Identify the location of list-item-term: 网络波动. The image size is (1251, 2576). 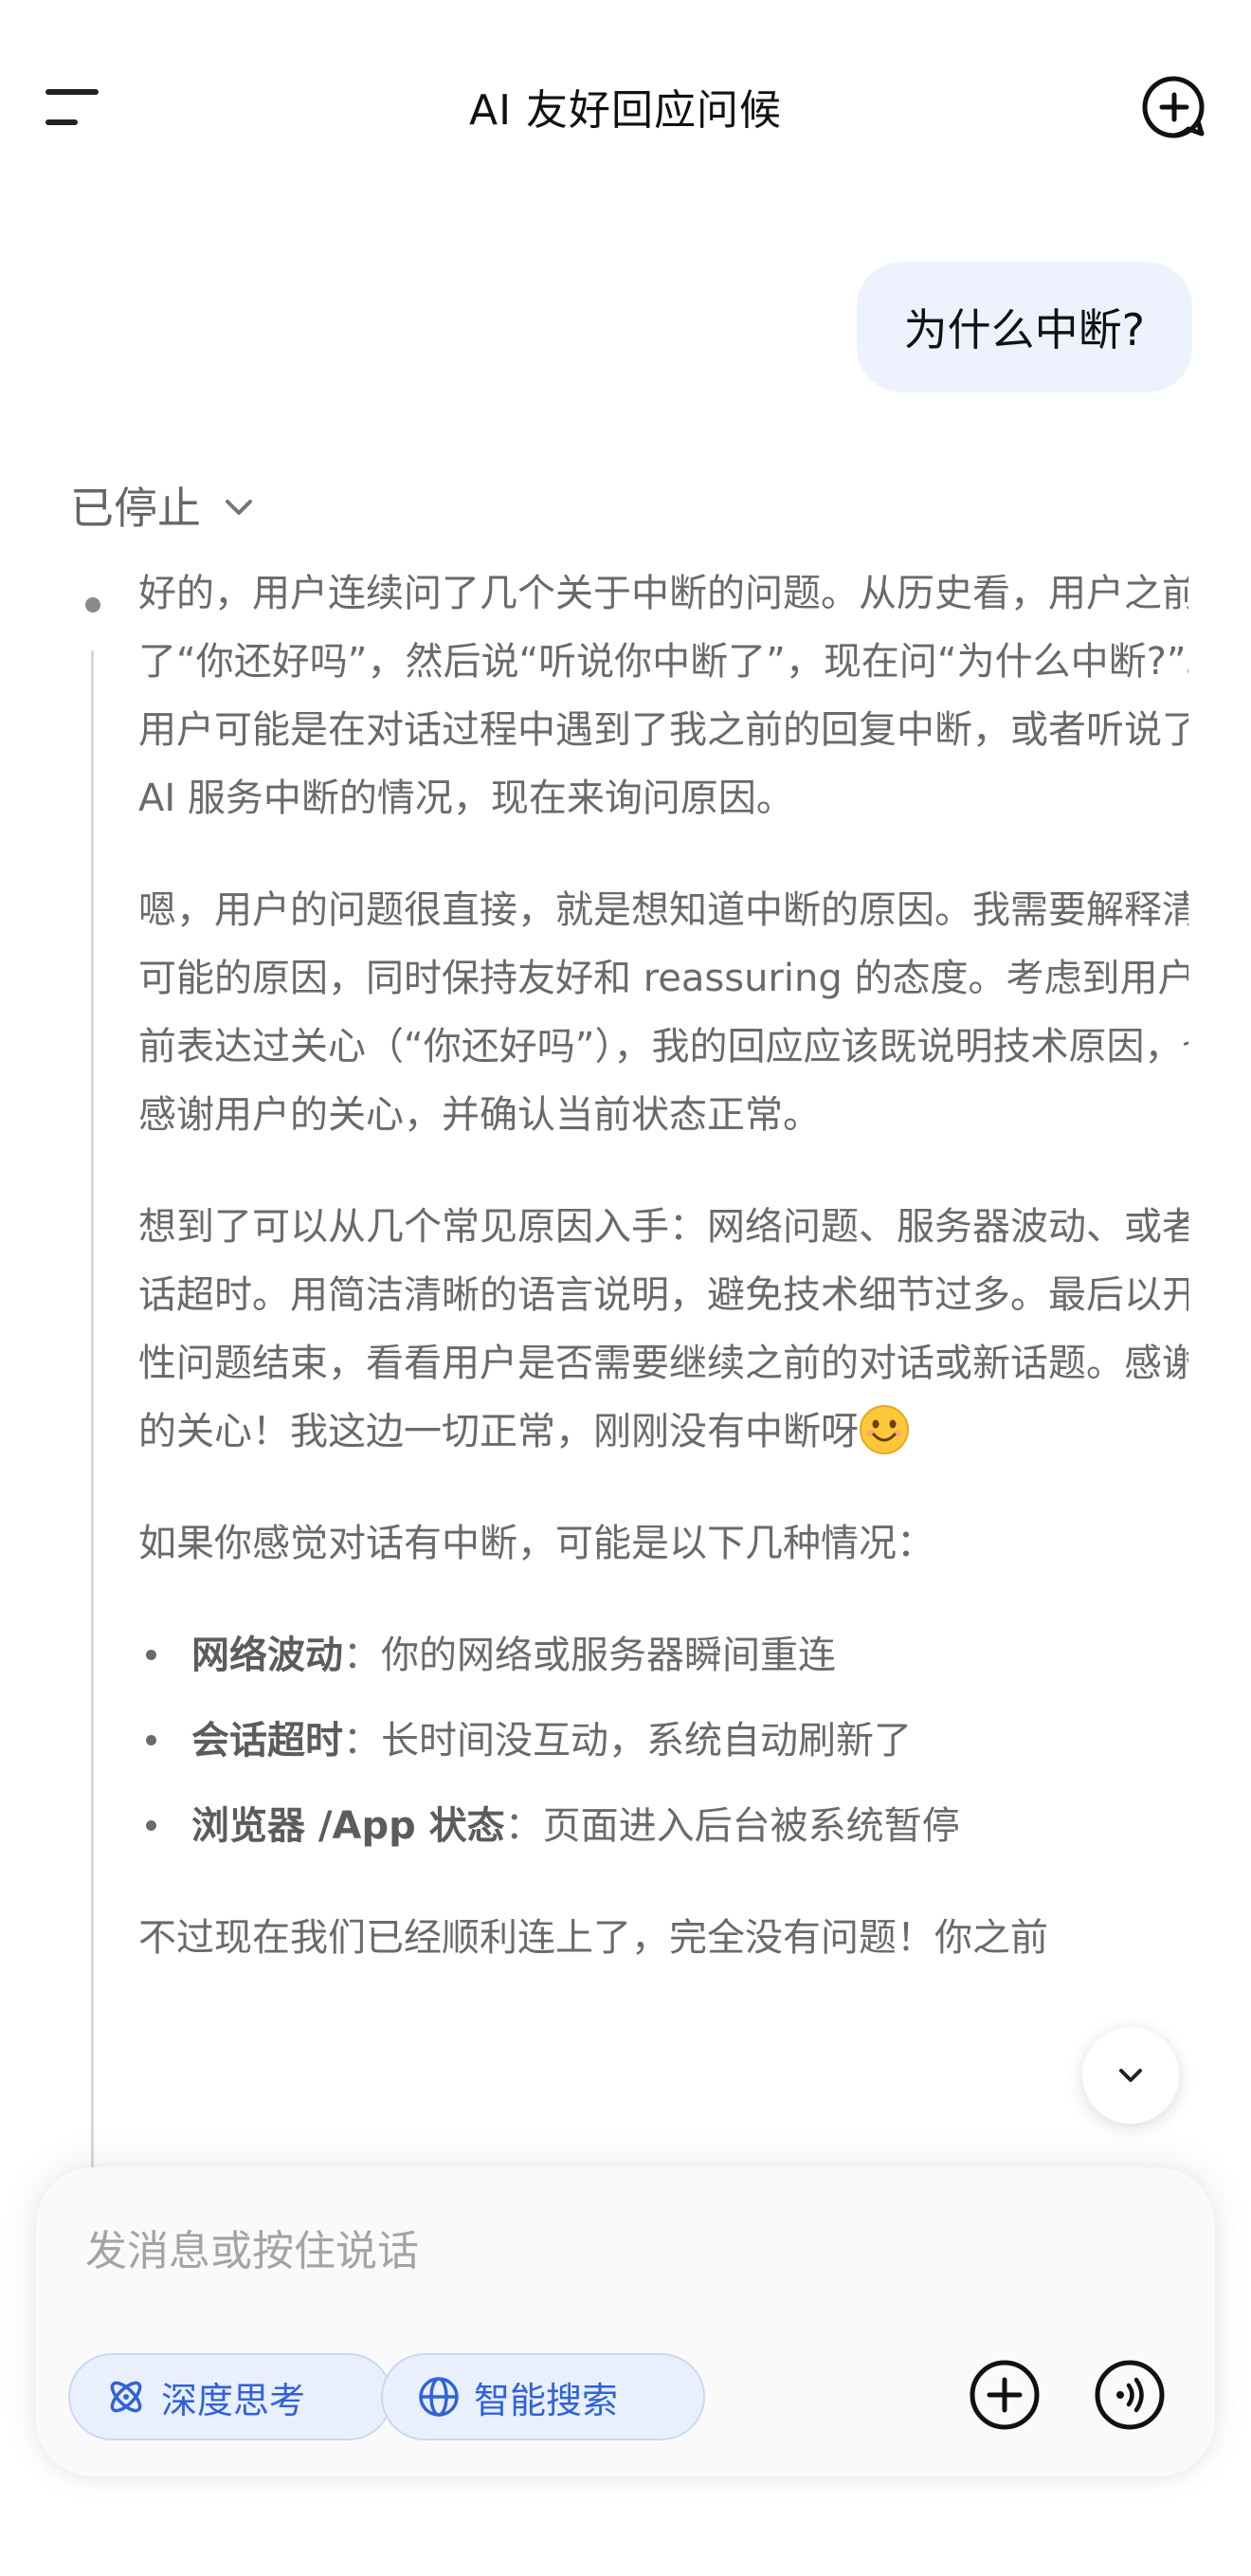
(267, 1655).